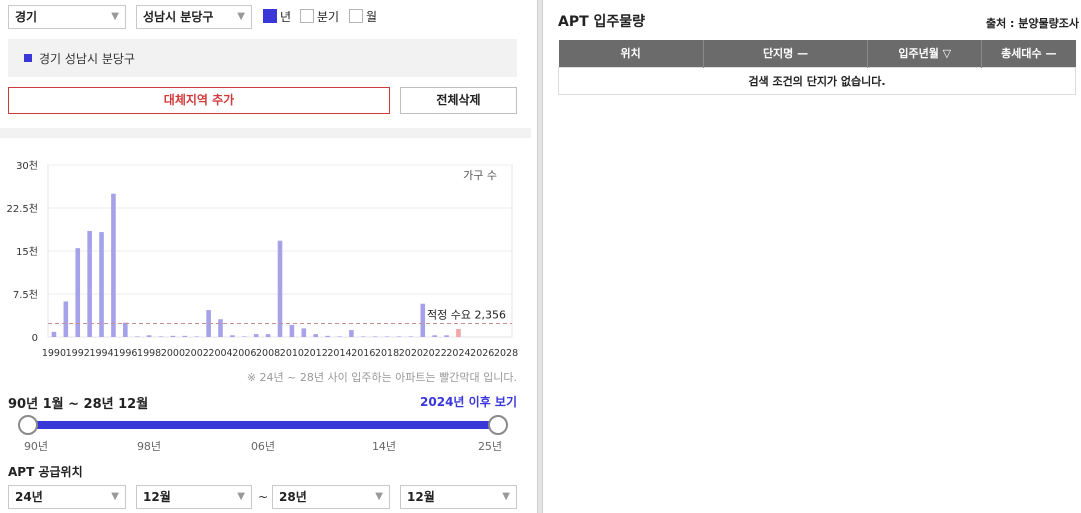 The image size is (1081, 513). What do you see at coordinates (262, 58) in the screenshot?
I see `selected-region-box: 경기 성남시 분당구` at bounding box center [262, 58].